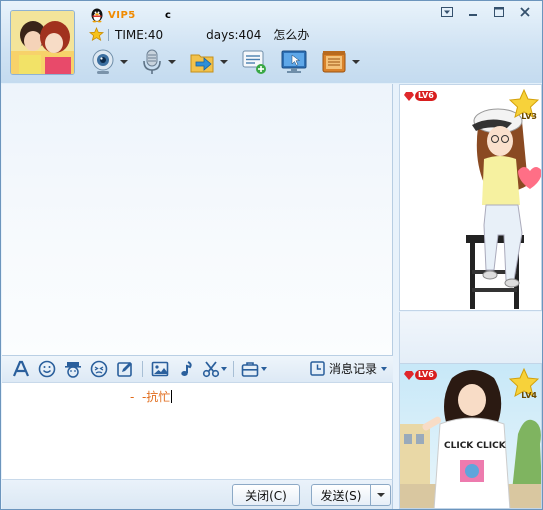 The width and height of the screenshot is (543, 510). I want to click on send-button: 发送(S), so click(341, 495).